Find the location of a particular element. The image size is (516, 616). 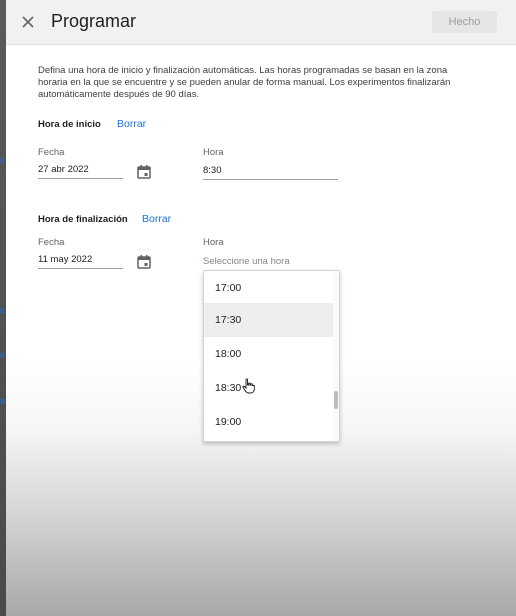

end-date-value: 11 may 2022 is located at coordinates (65, 259).